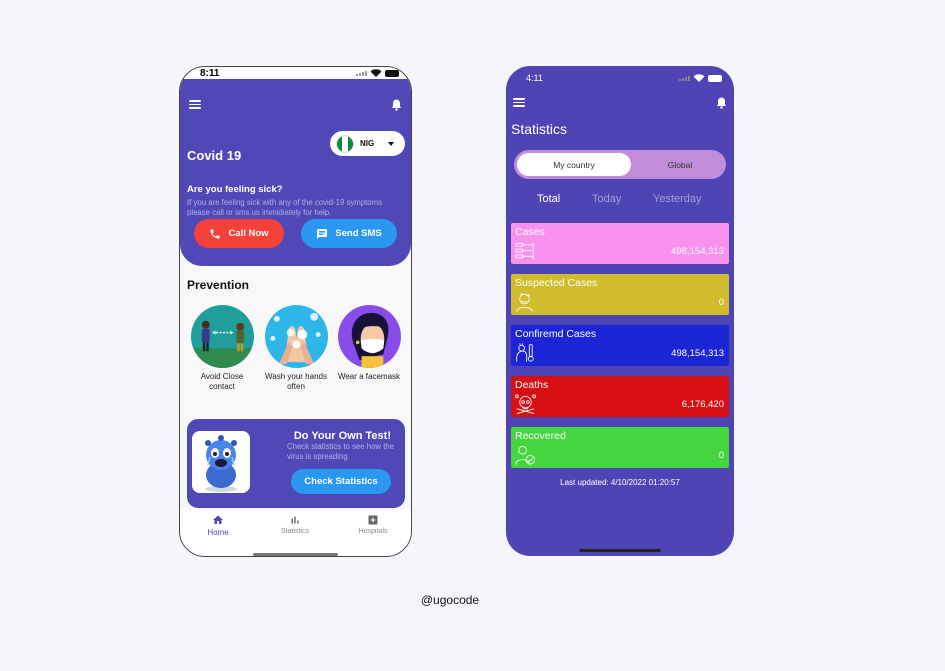 The width and height of the screenshot is (945, 671). What do you see at coordinates (322, 233) in the screenshot?
I see `message-icon` at bounding box center [322, 233].